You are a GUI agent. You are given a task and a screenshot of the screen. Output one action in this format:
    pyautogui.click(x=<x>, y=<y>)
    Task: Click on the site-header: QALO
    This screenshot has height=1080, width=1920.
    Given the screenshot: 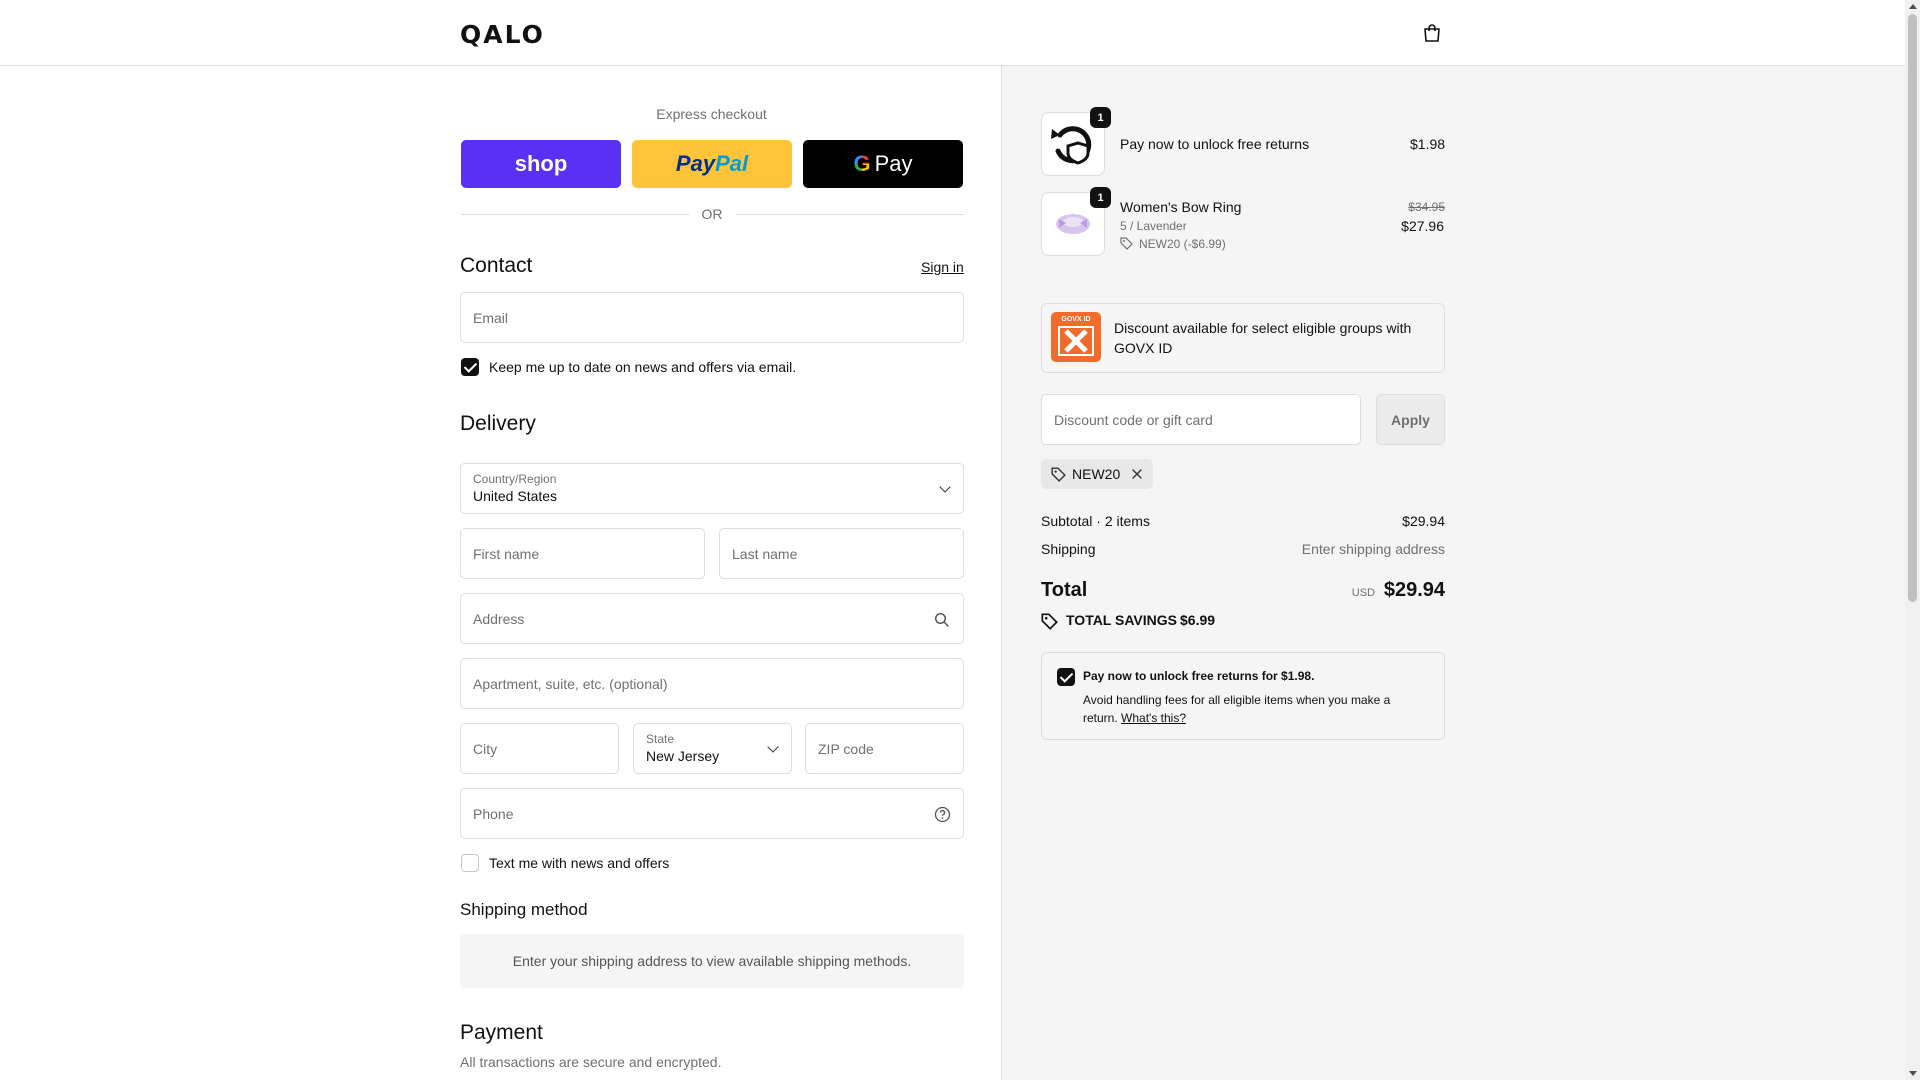 What is the action you would take?
    pyautogui.click(x=952, y=33)
    